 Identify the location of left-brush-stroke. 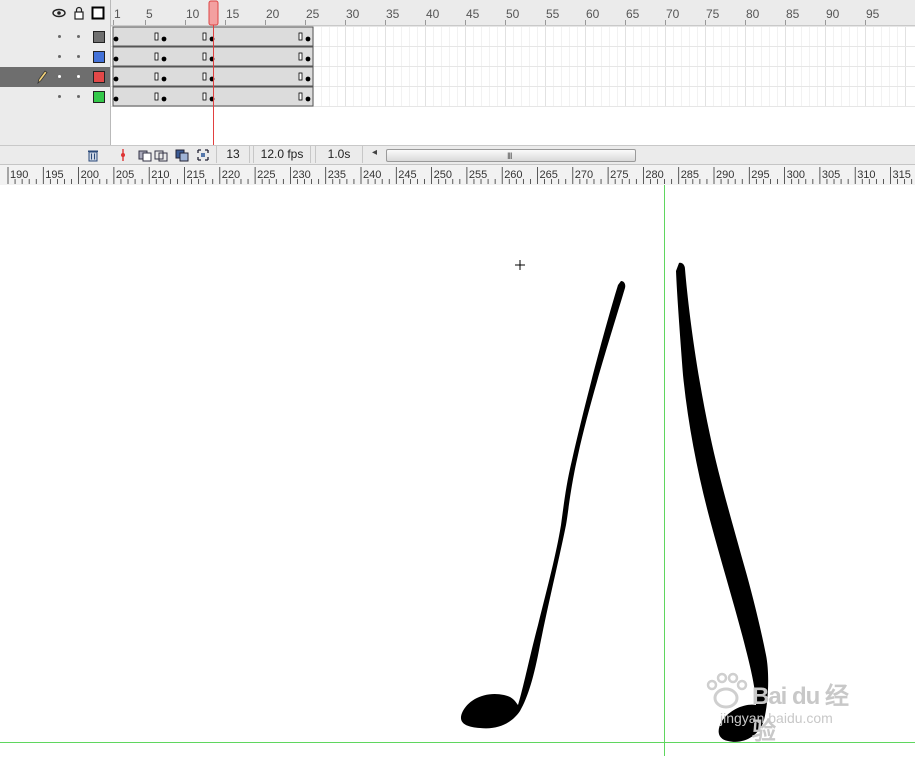
(543, 505).